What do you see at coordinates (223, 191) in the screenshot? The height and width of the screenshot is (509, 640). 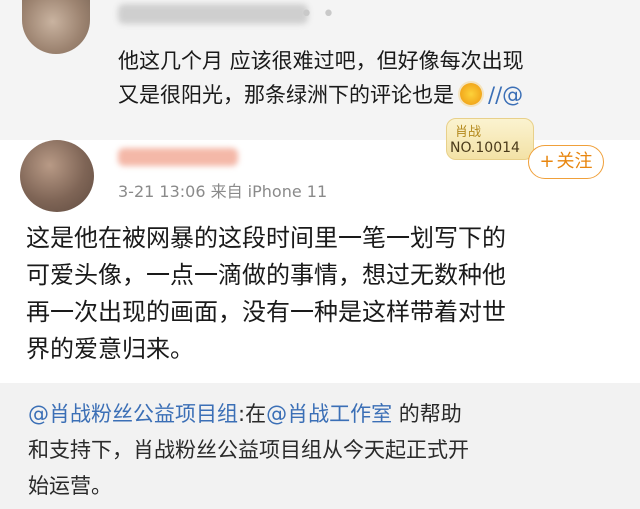 I see `post-meta: 3-21 13:06 来自 iPhone 11` at bounding box center [223, 191].